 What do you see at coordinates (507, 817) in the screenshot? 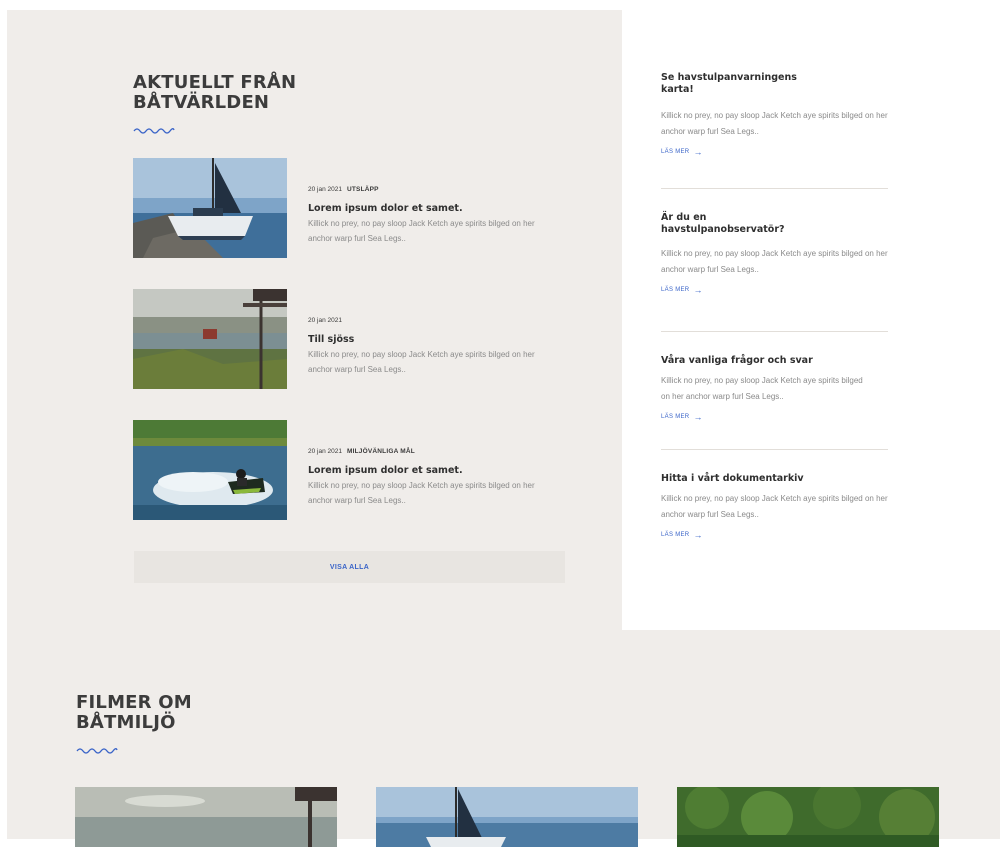
I see `film-thumbnail-sailboat` at bounding box center [507, 817].